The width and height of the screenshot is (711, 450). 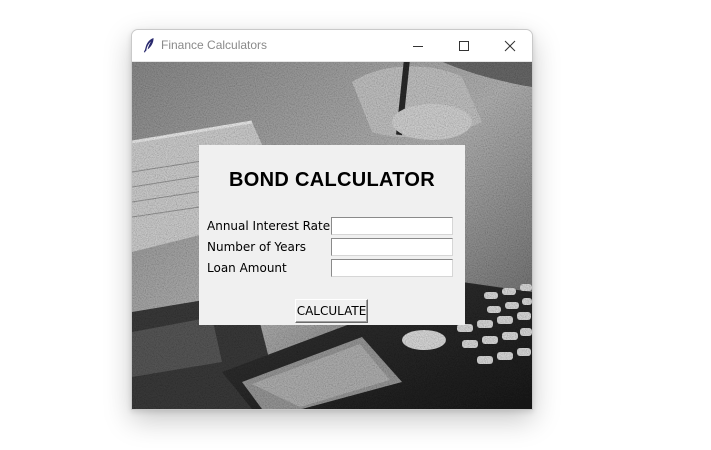 I want to click on maximize-button, so click(x=464, y=45).